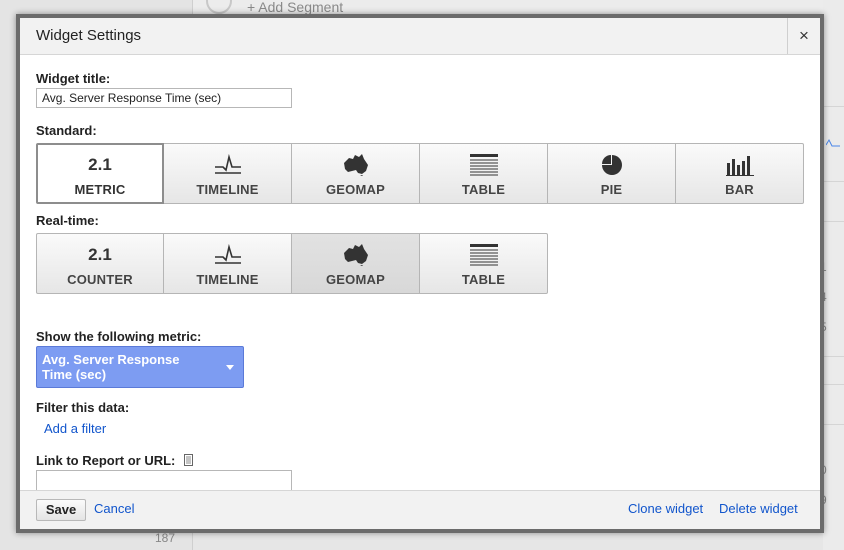 The width and height of the screenshot is (844, 550). Describe the element at coordinates (106, 460) in the screenshot. I see `link-label: Link to Report or URL:` at that location.